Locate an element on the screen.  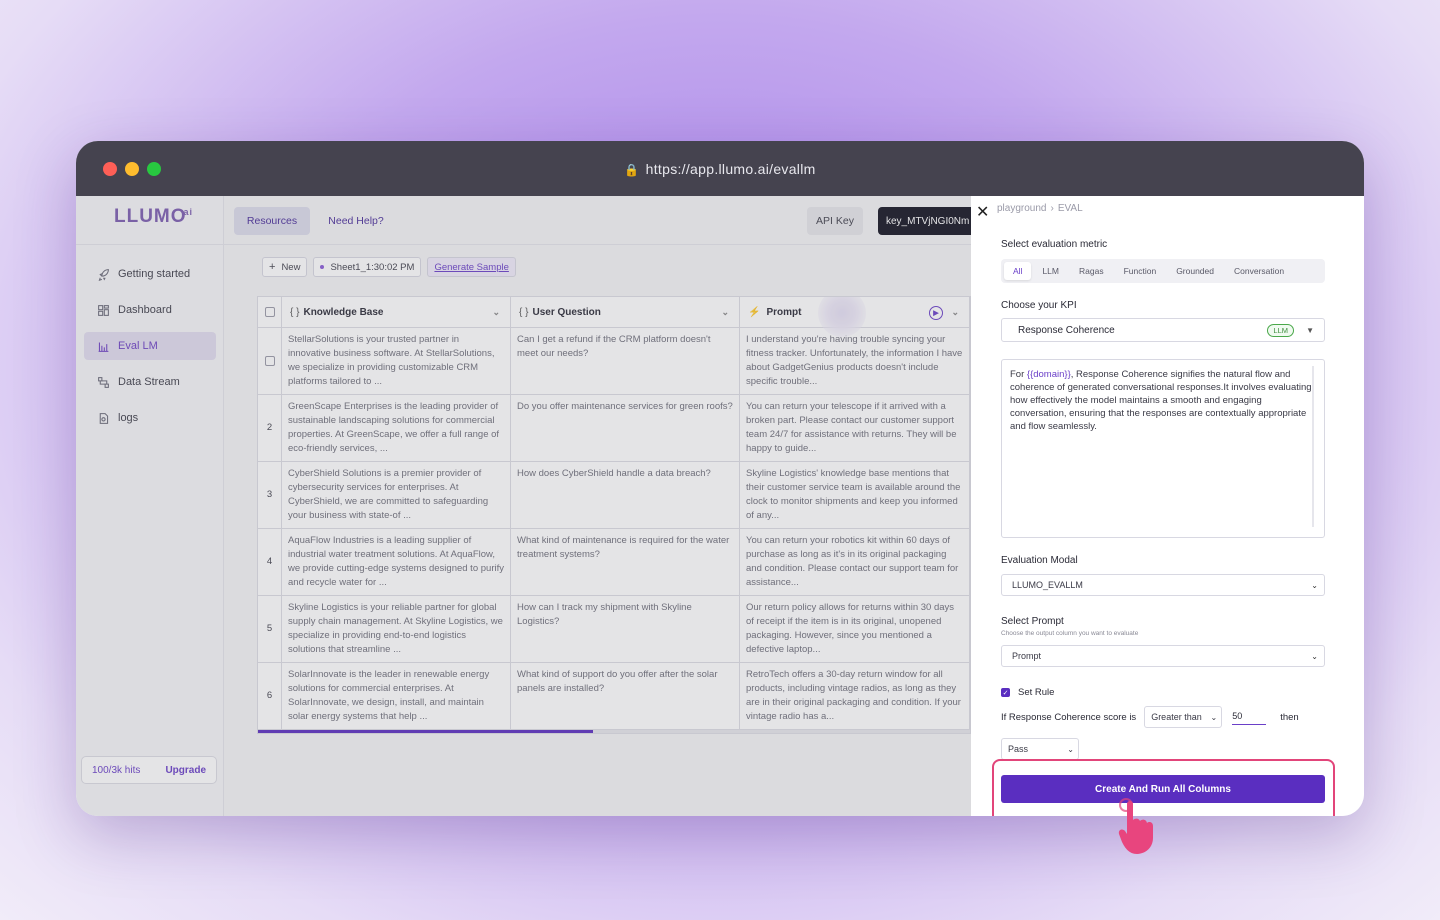
domain-variable: {{domain}} is located at coordinates (1048, 374).